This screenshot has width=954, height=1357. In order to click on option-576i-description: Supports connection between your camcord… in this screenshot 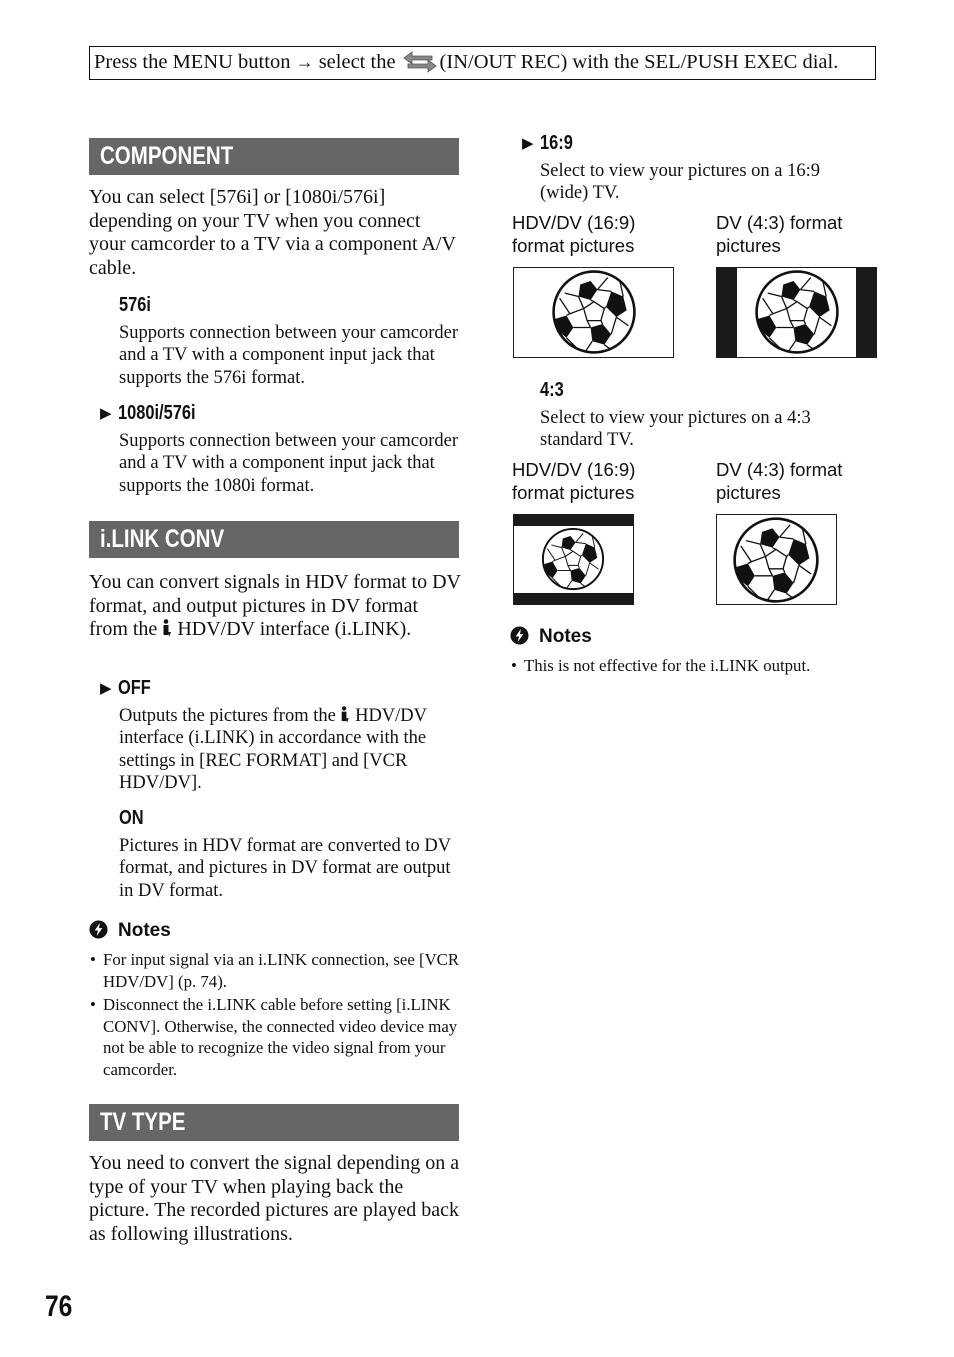, I will do `click(289, 355)`.